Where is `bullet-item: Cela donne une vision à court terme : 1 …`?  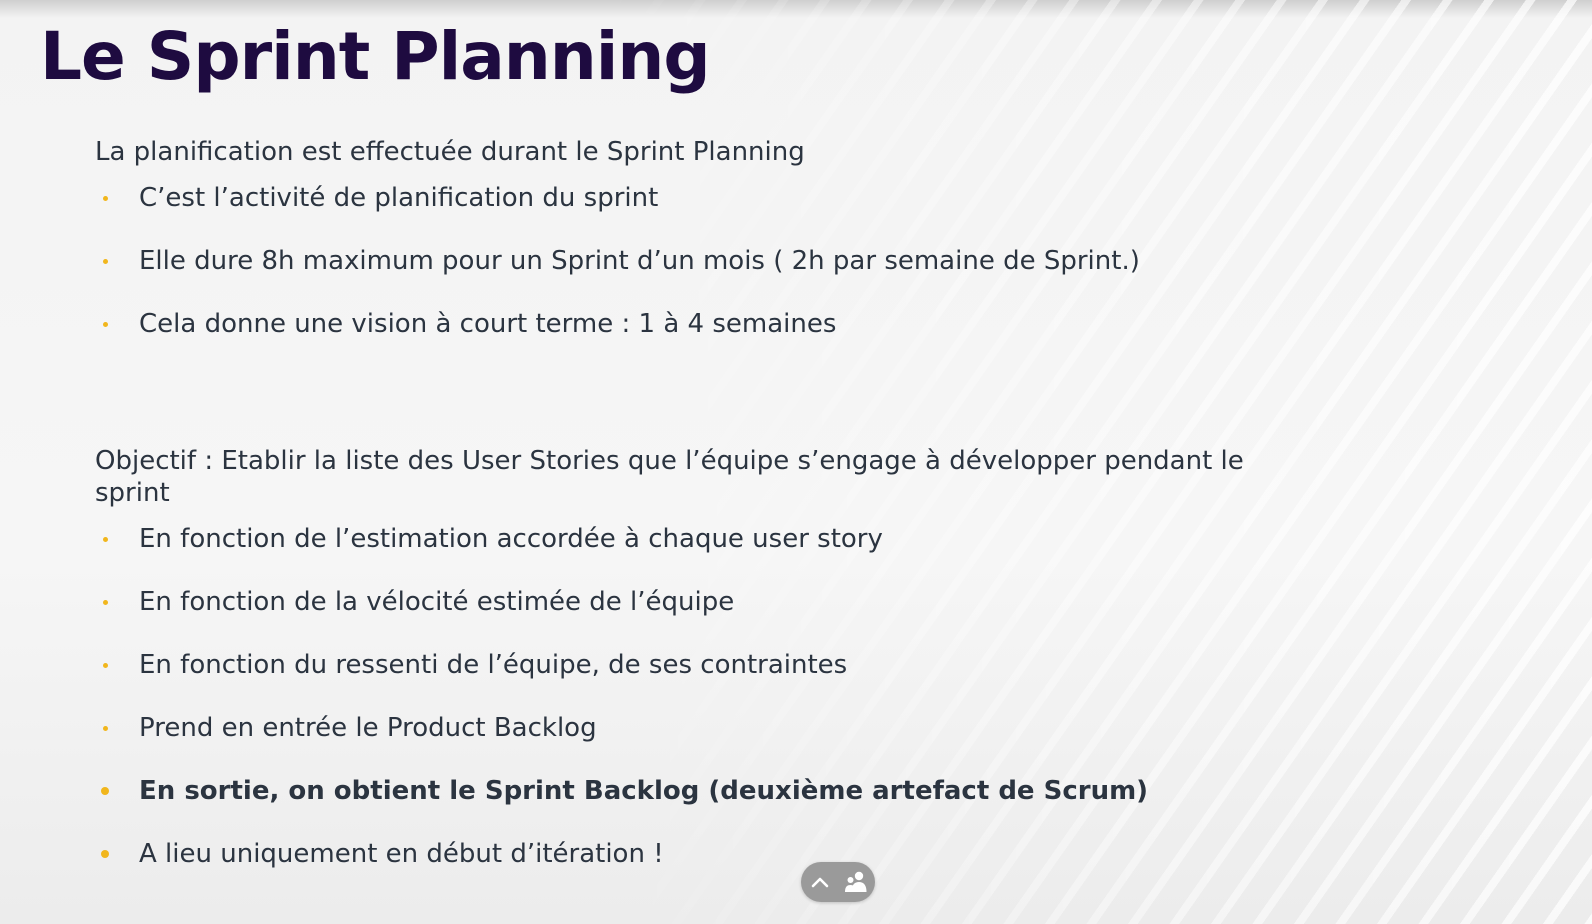 bullet-item: Cela donne une vision à court terme : 1 … is located at coordinates (695, 339).